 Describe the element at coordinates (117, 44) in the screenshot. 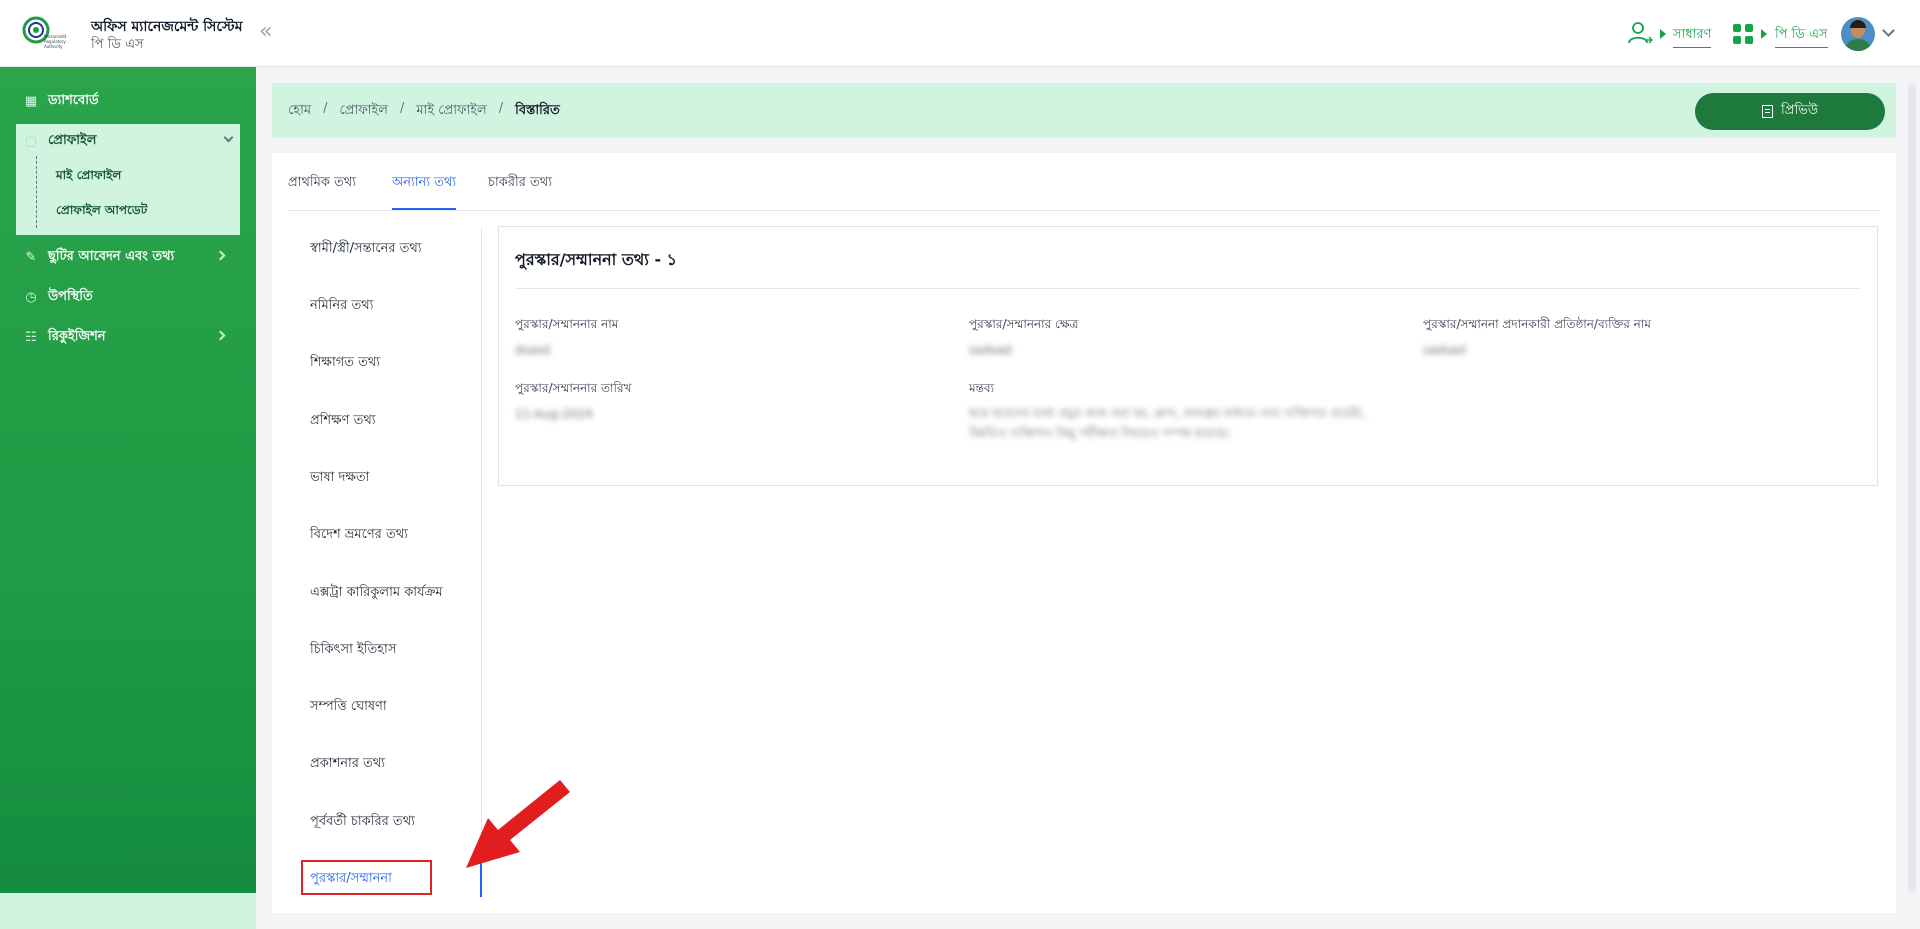

I see `app-subtitle: পি ডি এস` at that location.